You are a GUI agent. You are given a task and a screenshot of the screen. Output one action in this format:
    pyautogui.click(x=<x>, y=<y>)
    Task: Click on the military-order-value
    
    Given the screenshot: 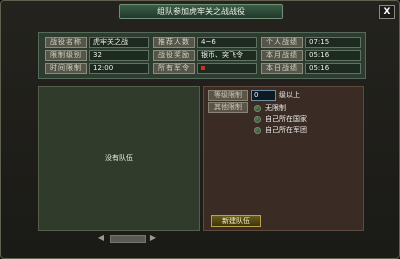 What is the action you would take?
    pyautogui.click(x=227, y=68)
    